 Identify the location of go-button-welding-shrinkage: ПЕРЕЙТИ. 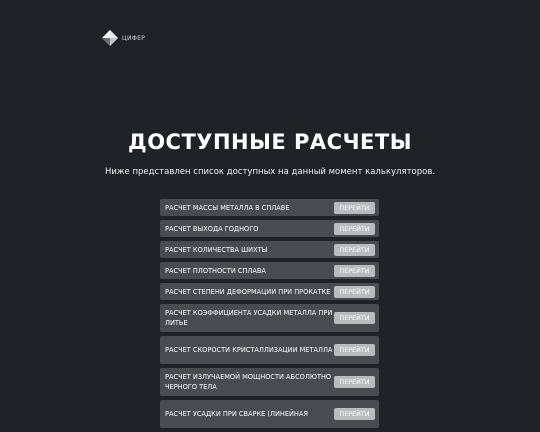
(354, 414).